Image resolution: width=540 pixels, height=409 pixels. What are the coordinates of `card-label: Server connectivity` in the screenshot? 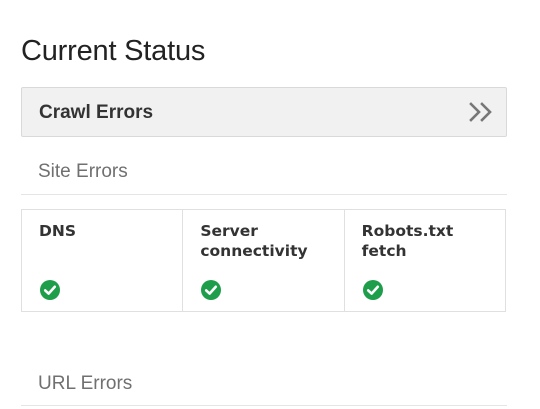 It's located at (254, 241).